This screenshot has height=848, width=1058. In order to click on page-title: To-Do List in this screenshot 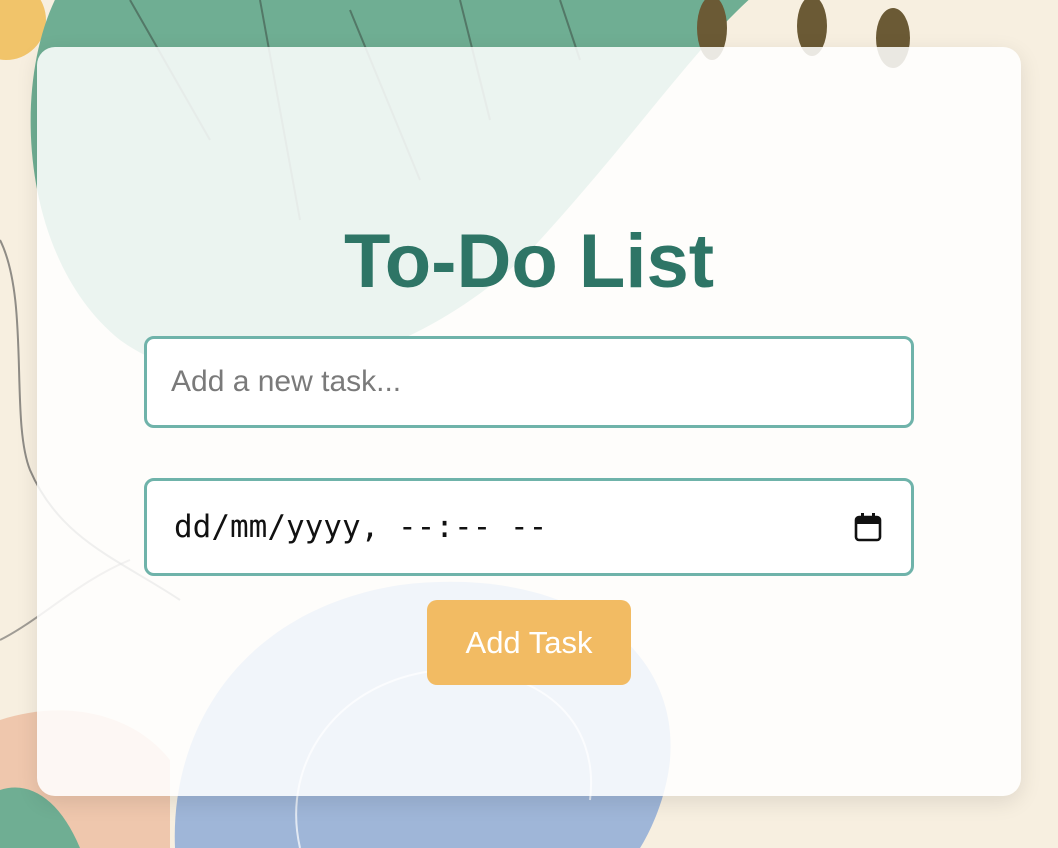, I will do `click(529, 261)`.